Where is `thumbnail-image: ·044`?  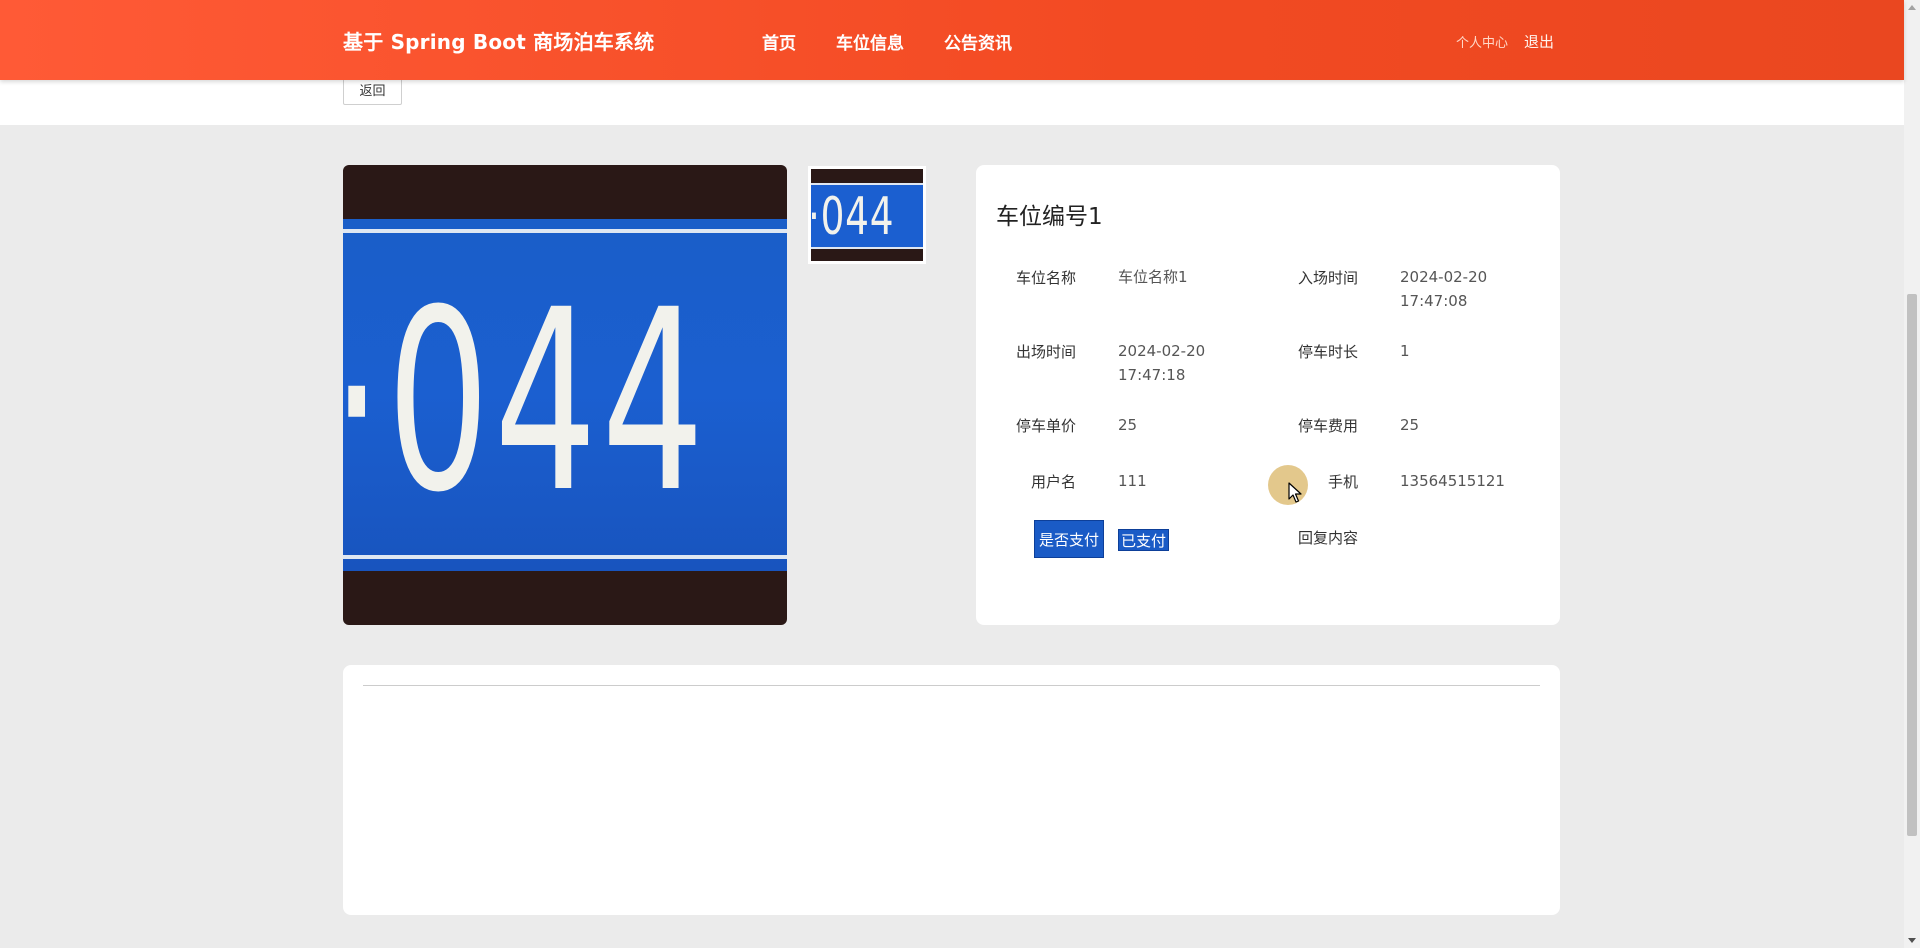
thumbnail-image: ·044 is located at coordinates (867, 215).